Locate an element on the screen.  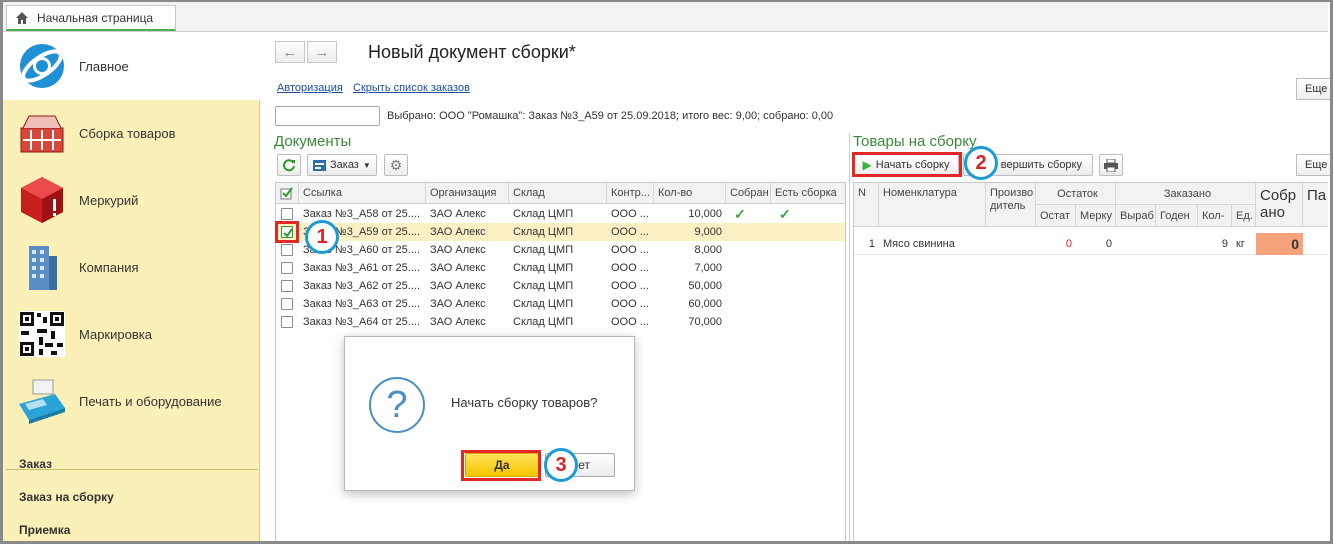
cell-qty: 9,000 is located at coordinates (708, 232).